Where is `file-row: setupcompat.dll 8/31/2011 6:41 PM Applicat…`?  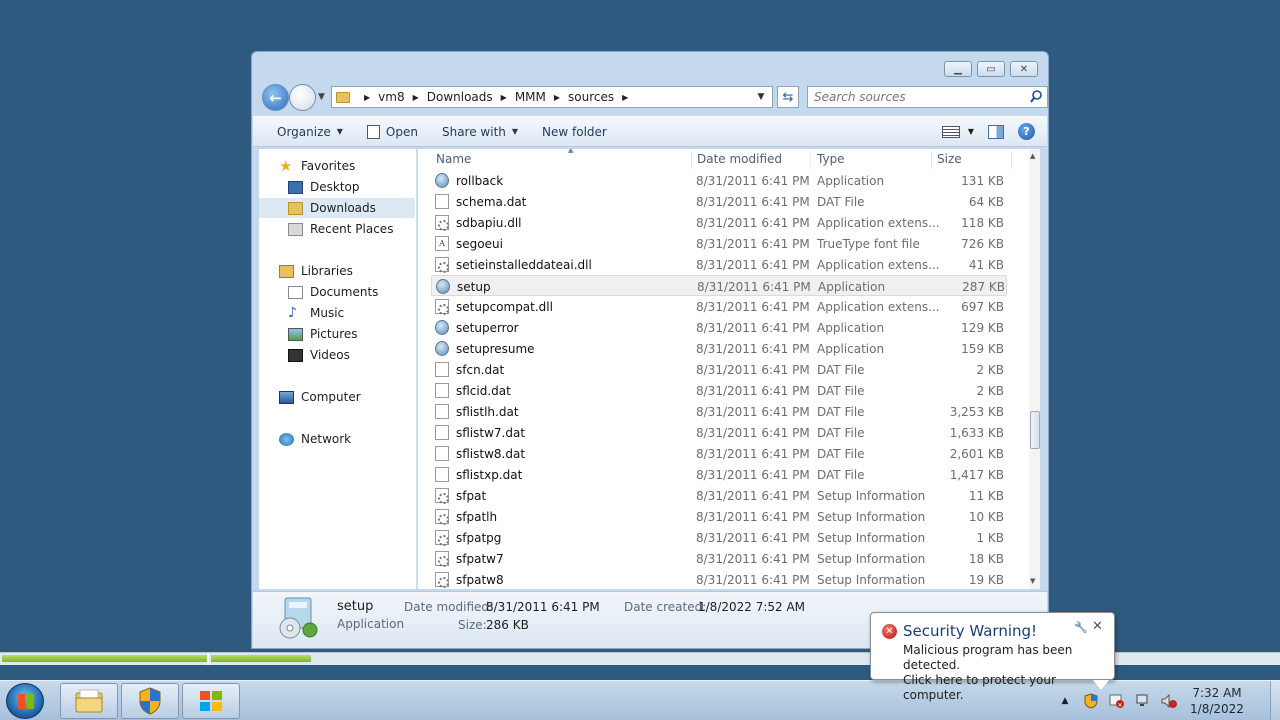
file-row: setupcompat.dll 8/31/2011 6:41 PM Applicat… is located at coordinates (719, 306).